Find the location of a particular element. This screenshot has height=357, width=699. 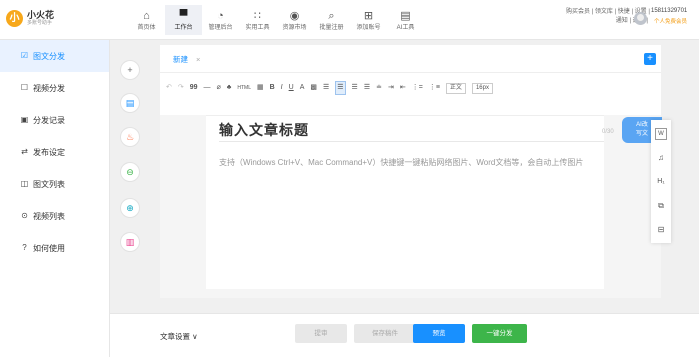

close-icon: × is located at coordinates (198, 59).